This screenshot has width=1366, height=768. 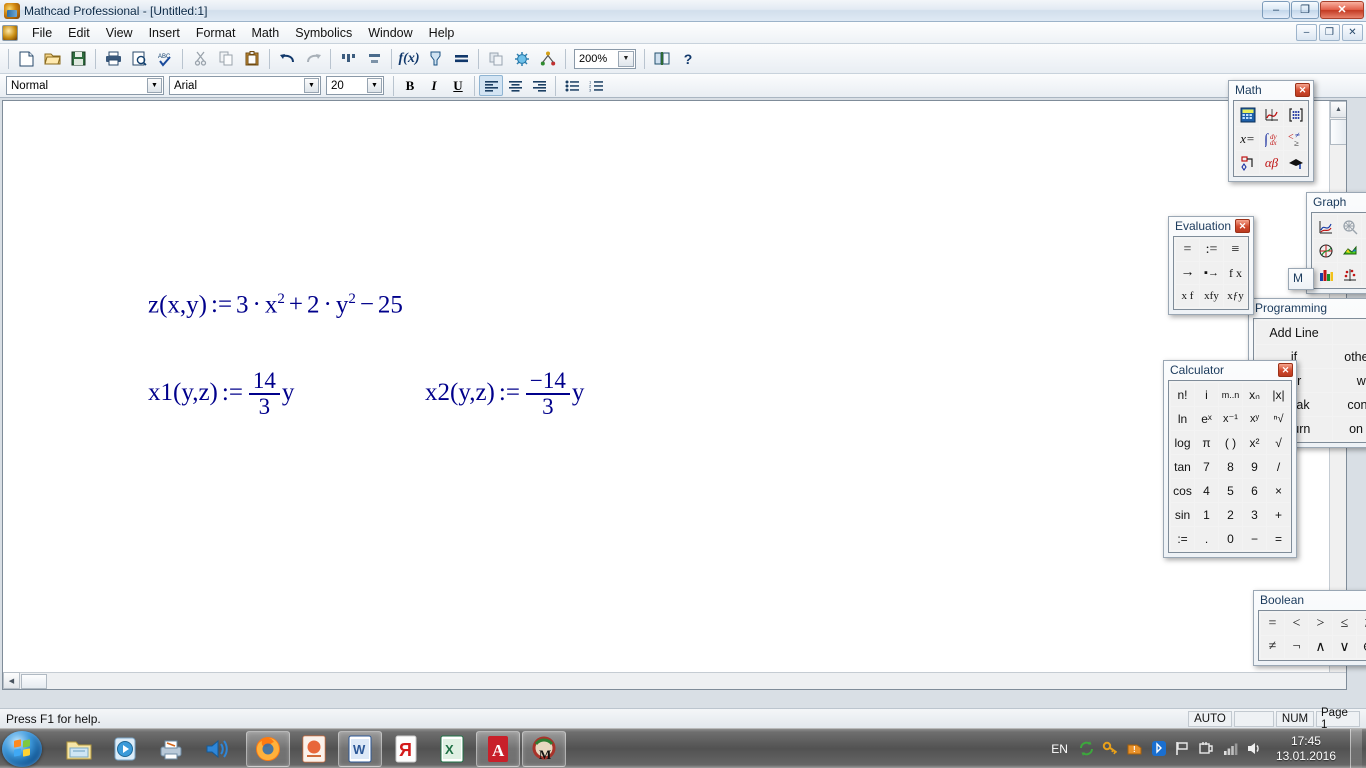 I want to click on bold-button: B, so click(x=410, y=85).